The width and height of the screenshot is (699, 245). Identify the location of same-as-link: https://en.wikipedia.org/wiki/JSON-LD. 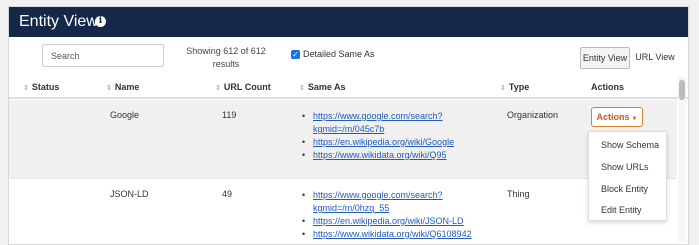
(385, 221).